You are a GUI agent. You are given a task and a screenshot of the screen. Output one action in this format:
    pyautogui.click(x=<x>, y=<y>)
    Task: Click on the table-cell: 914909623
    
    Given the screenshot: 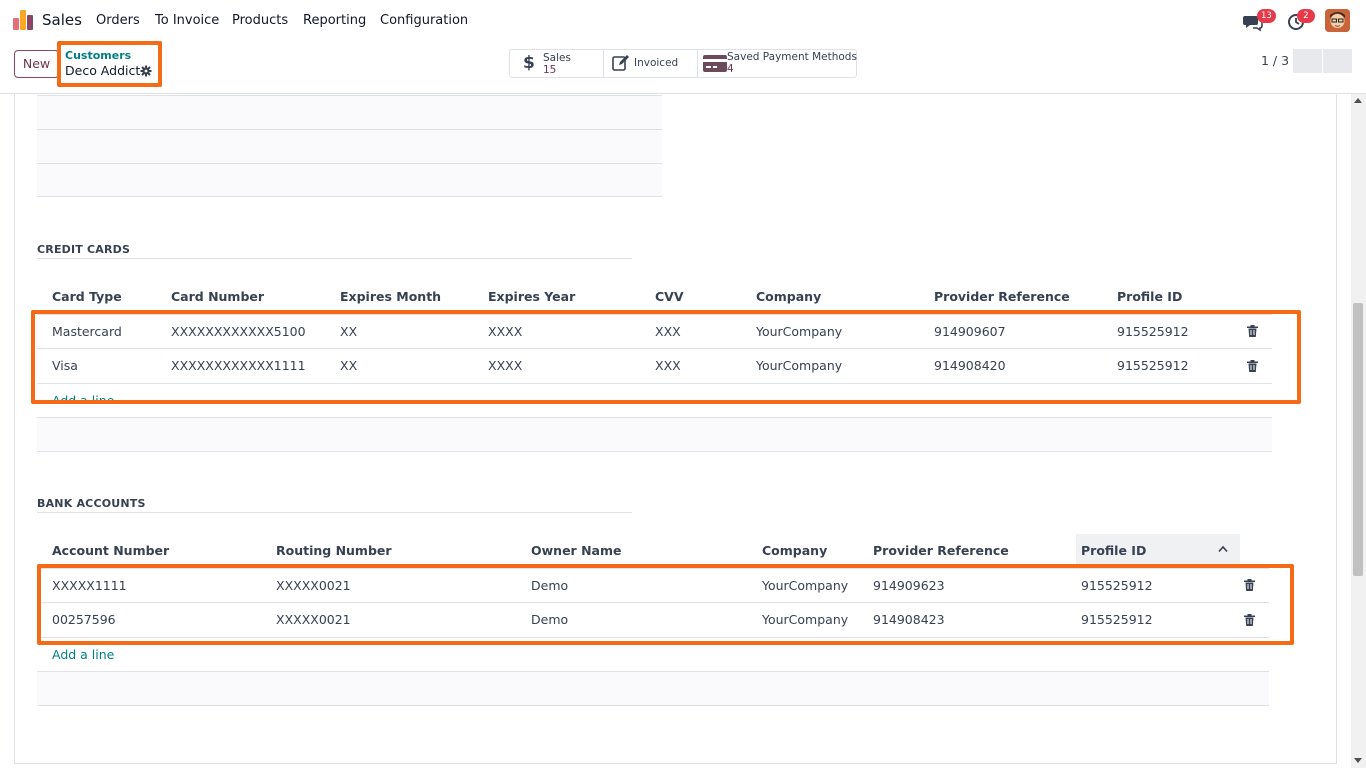 What is the action you would take?
    pyautogui.click(x=909, y=585)
    